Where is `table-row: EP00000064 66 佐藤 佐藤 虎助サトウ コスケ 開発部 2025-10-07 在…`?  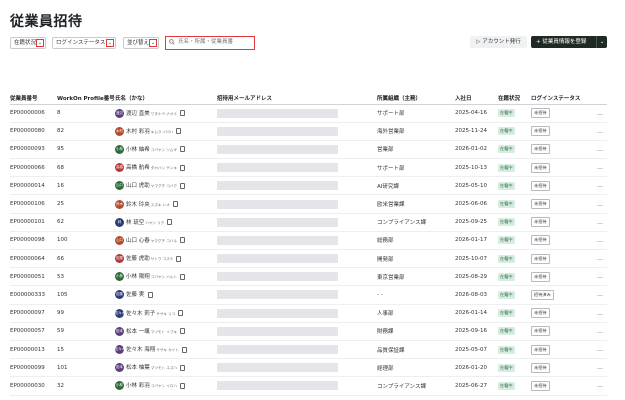 table-row: EP00000064 66 佐藤 佐藤 虎助サトウ コスケ 開発部 2025-10-07 在… is located at coordinates (308, 259).